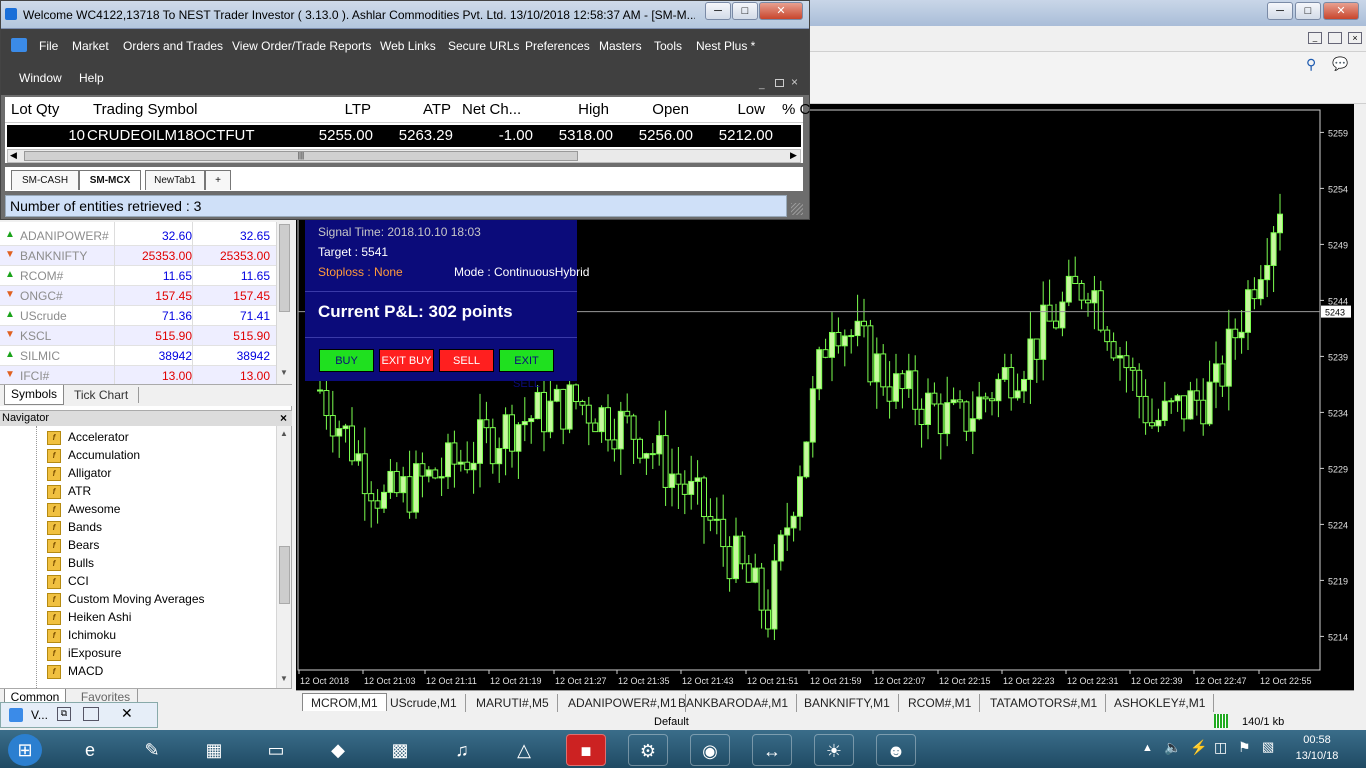 The image size is (1366, 768). I want to click on sell-button: SELL, so click(466, 360).